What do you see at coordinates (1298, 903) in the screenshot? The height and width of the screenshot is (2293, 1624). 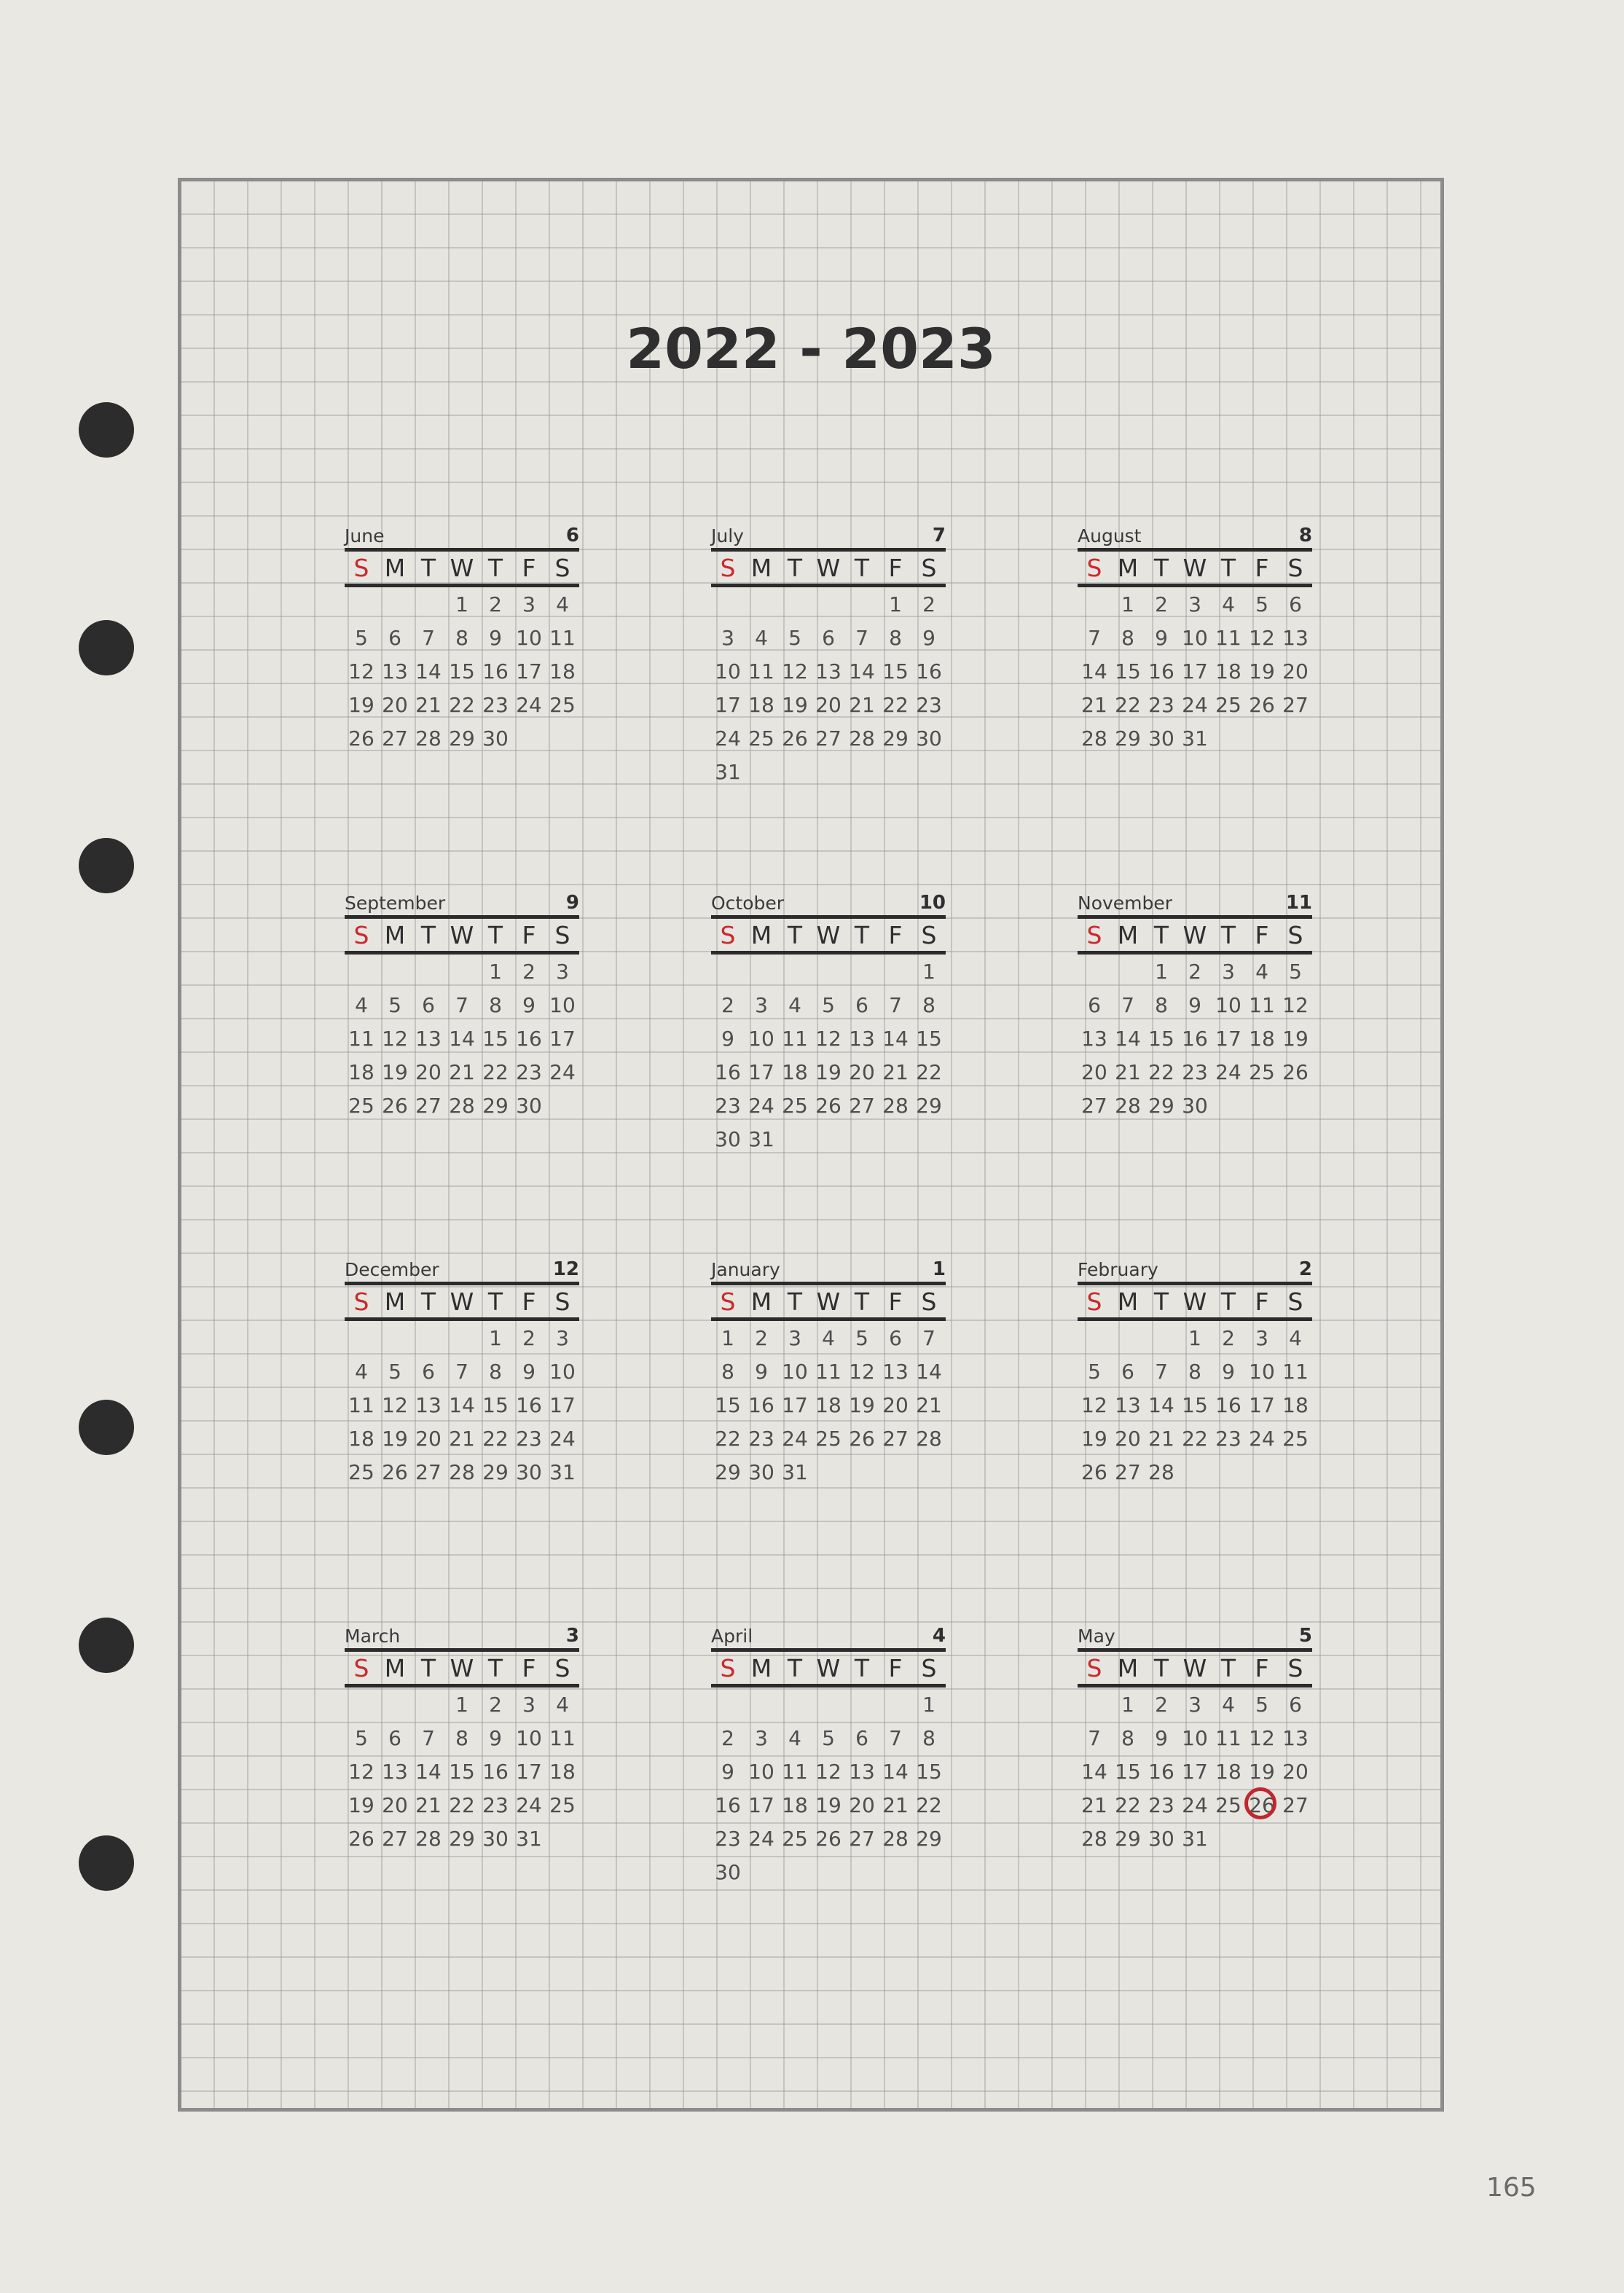 I see `month-number: 11` at bounding box center [1298, 903].